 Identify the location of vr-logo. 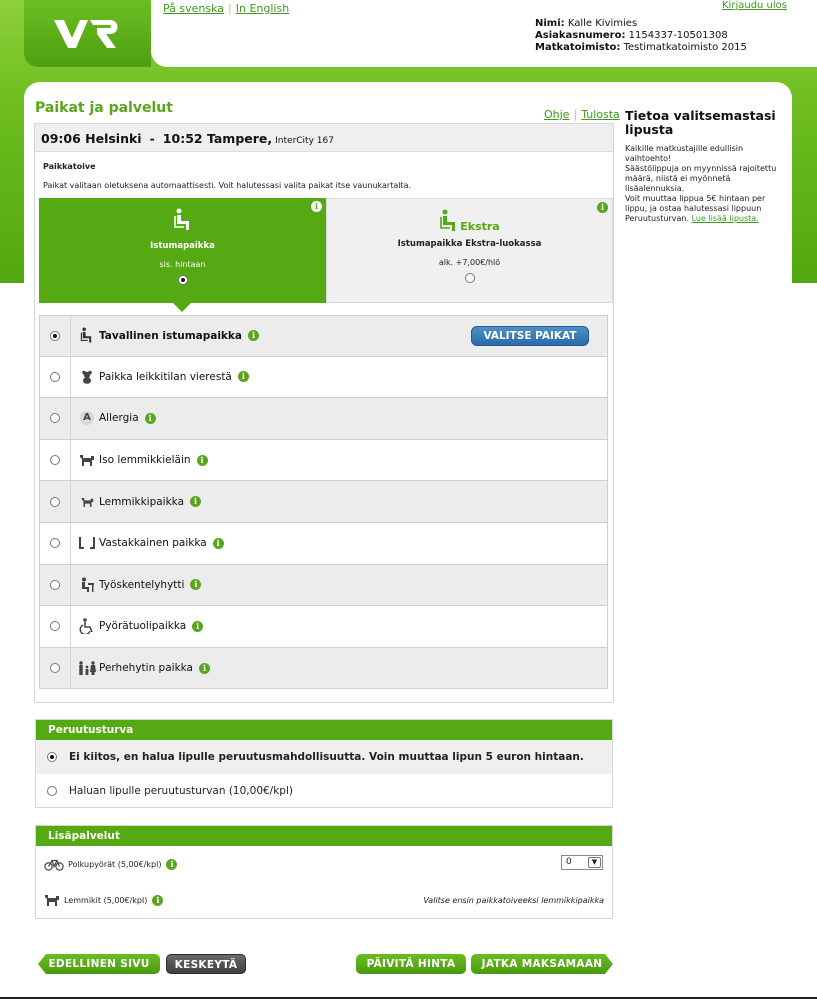
(87, 33).